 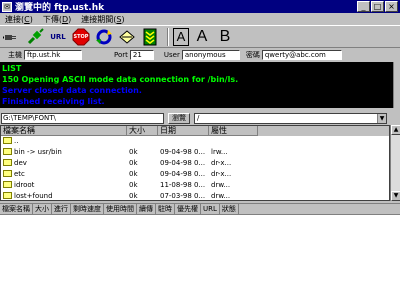 I want to click on queue-column-header: 剩時速度, so click(x=87, y=209).